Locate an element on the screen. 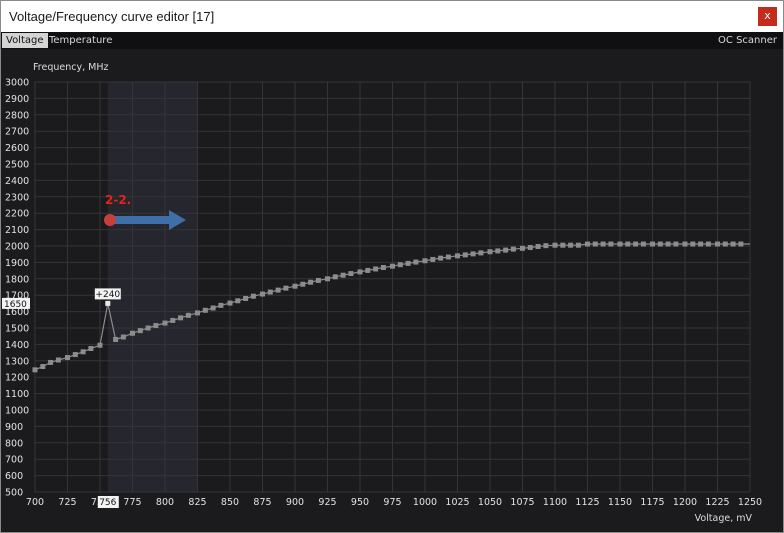 The image size is (784, 533). tab-temperature: Temperature is located at coordinates (80, 40).